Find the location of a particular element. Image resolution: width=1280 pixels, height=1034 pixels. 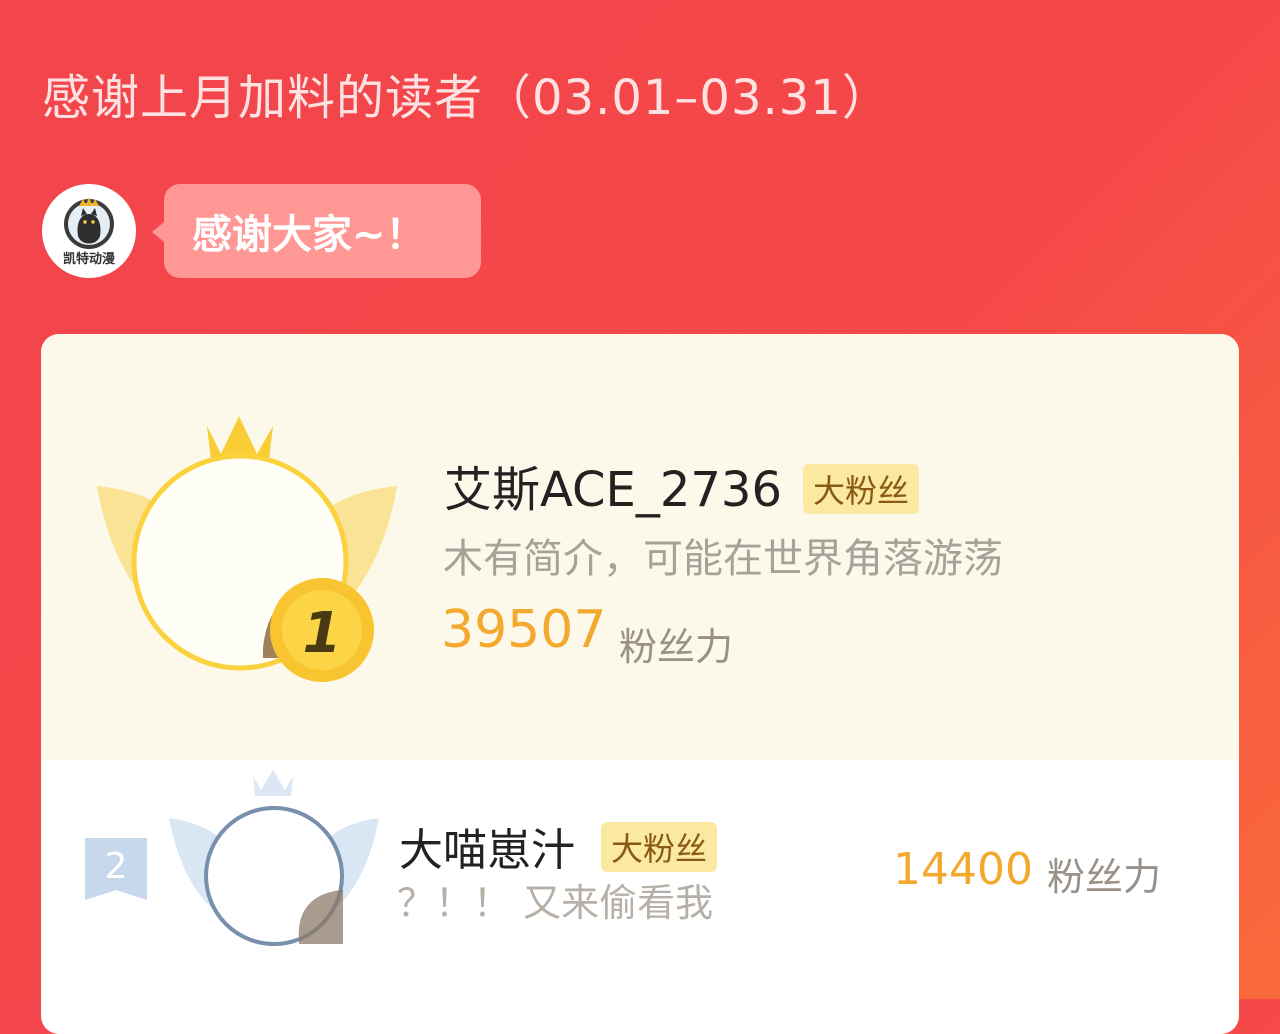

rank-2-score-unit: 粉丝力 is located at coordinates (1104, 877).